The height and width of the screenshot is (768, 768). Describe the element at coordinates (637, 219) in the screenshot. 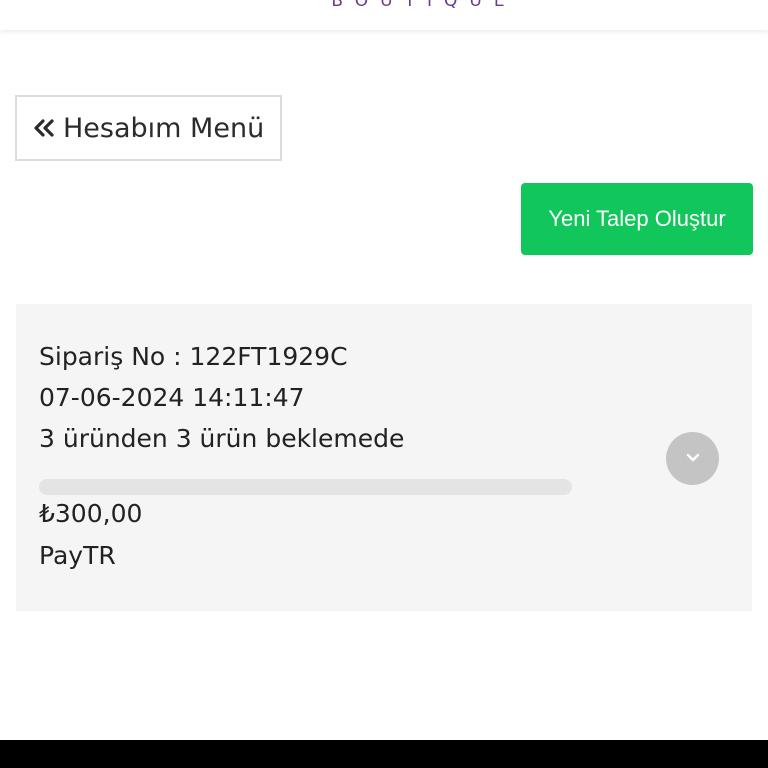

I see `new-request-button: Yeni Talep Oluştur` at that location.